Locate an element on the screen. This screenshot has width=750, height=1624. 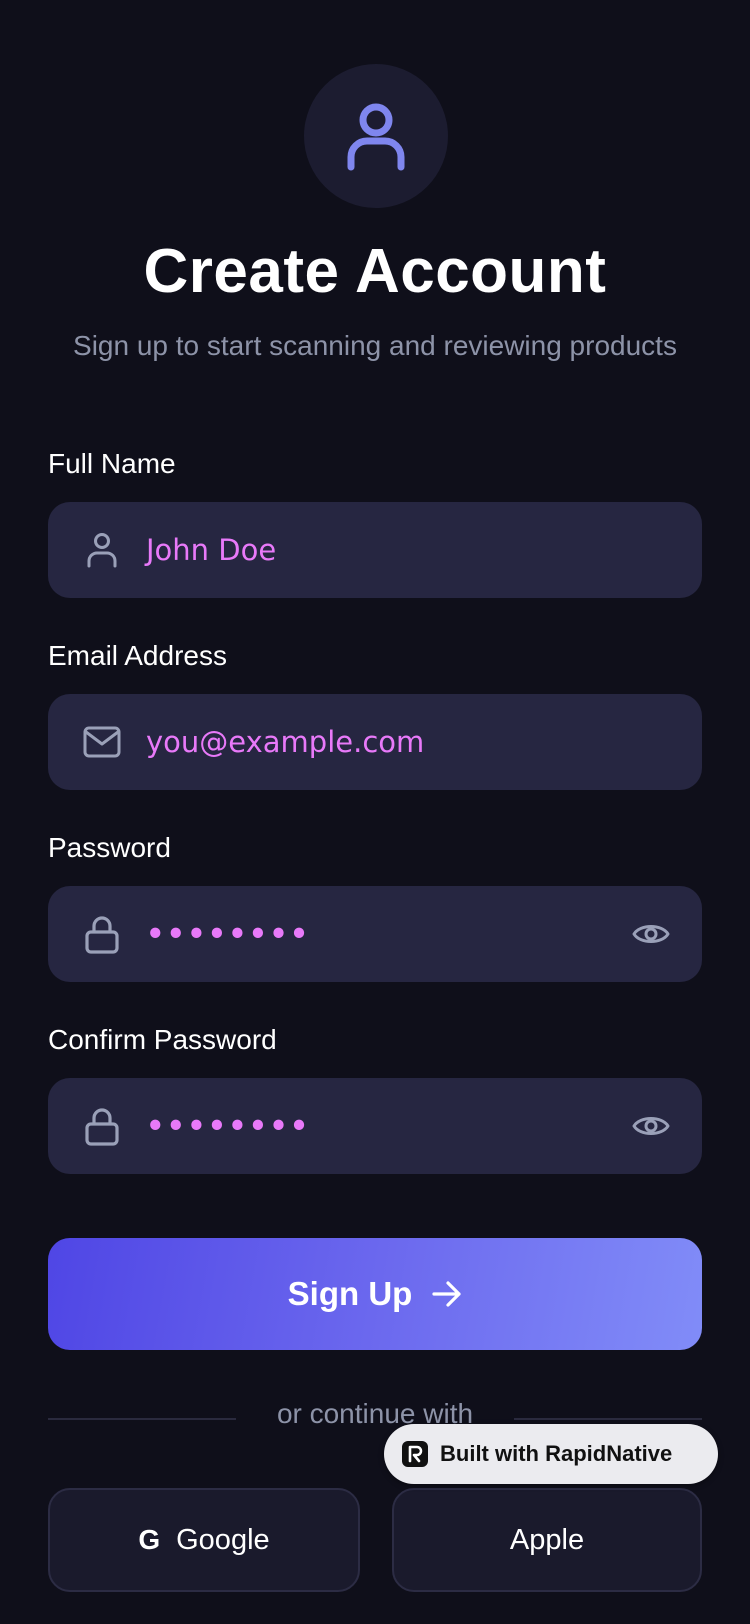
badge-label: Built with RapidNative is located at coordinates (556, 1453).